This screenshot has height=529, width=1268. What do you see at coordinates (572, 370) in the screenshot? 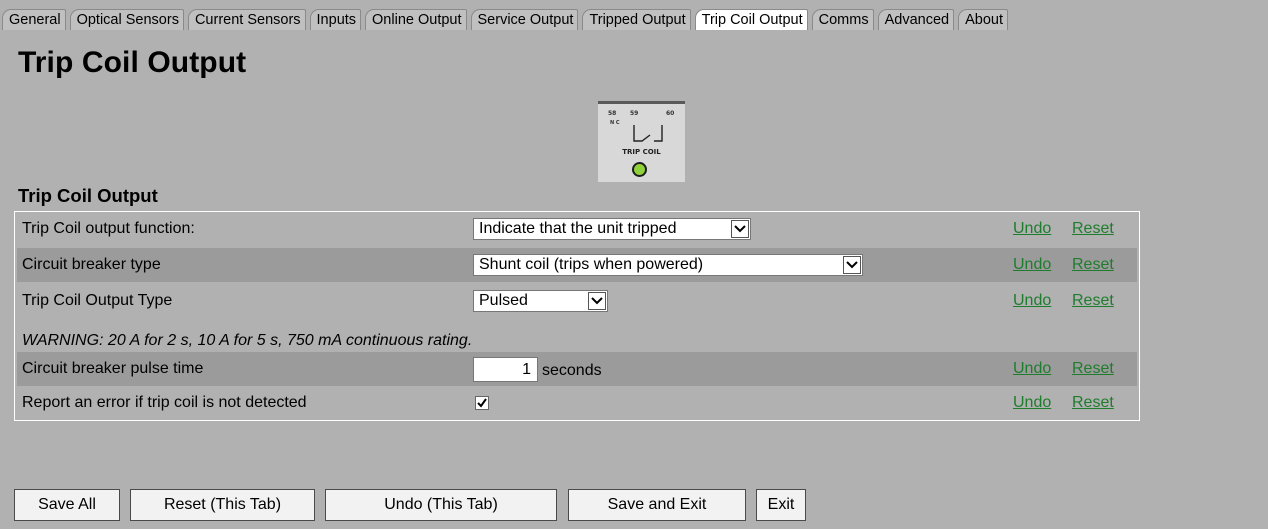
I see `pulse-time-unit: seconds` at bounding box center [572, 370].